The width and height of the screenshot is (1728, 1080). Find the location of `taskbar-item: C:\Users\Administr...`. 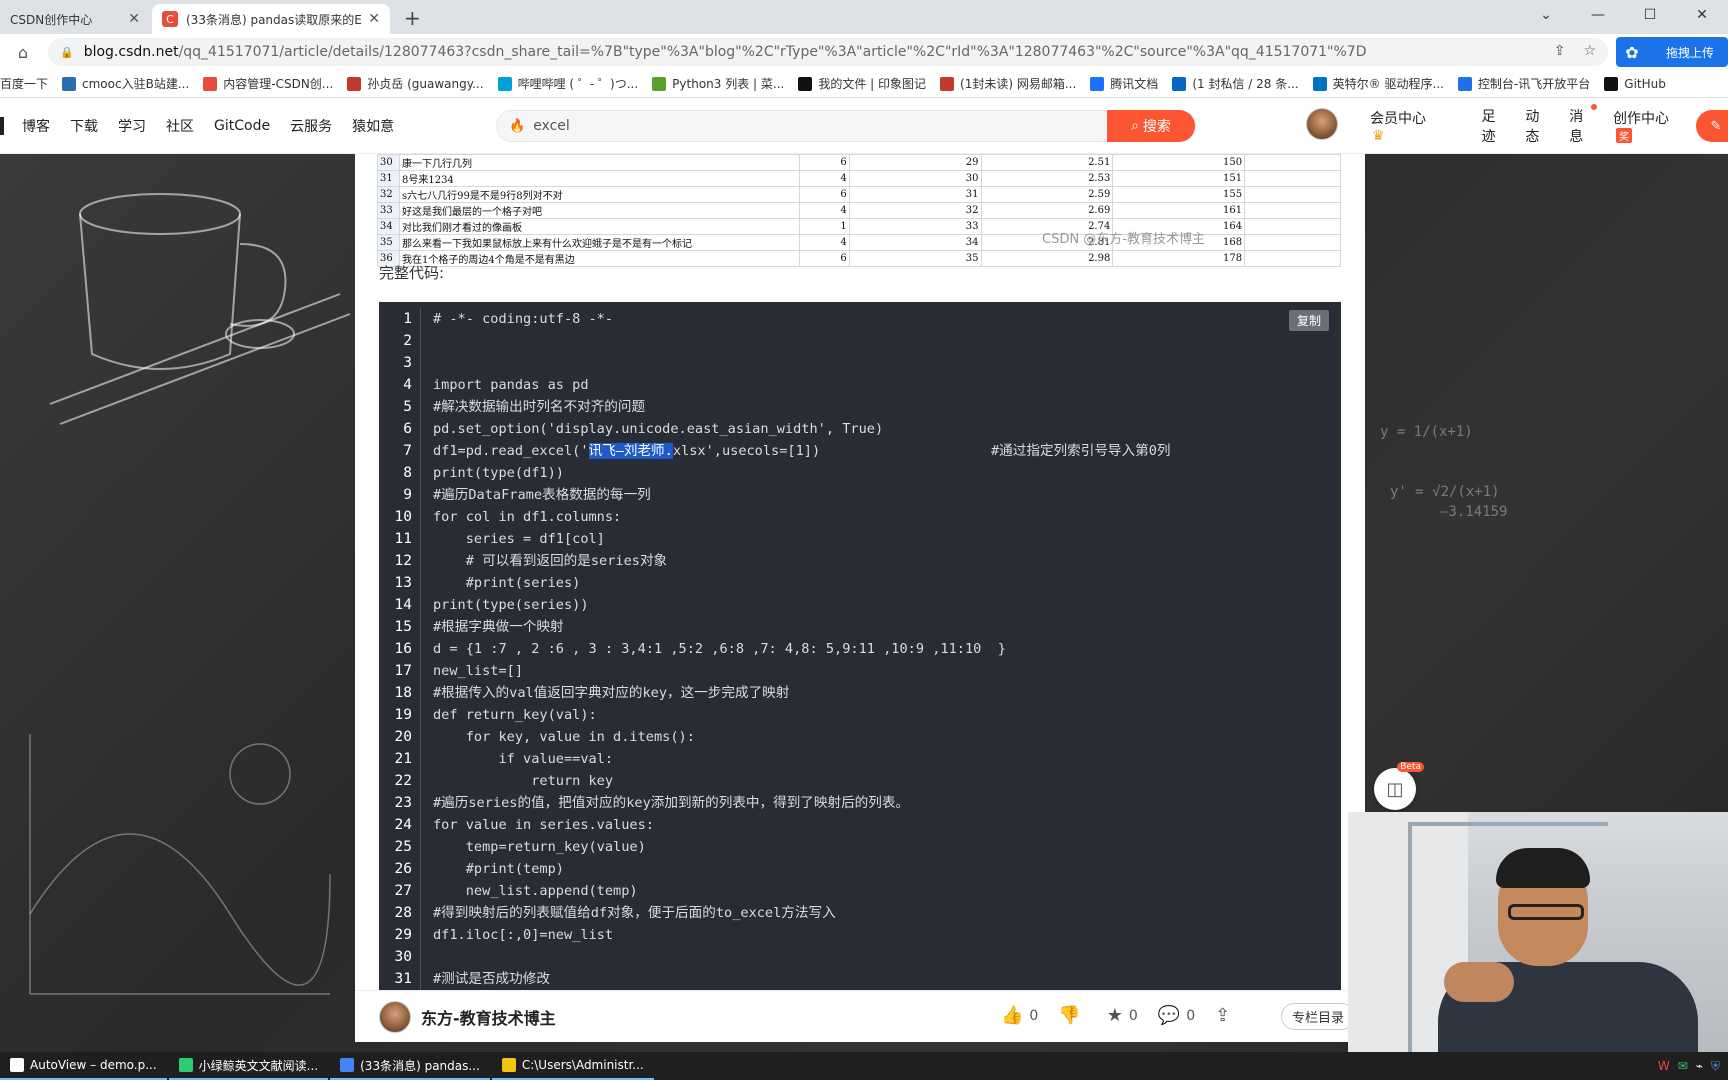

taskbar-item: C:\Users\Administr... is located at coordinates (572, 1066).